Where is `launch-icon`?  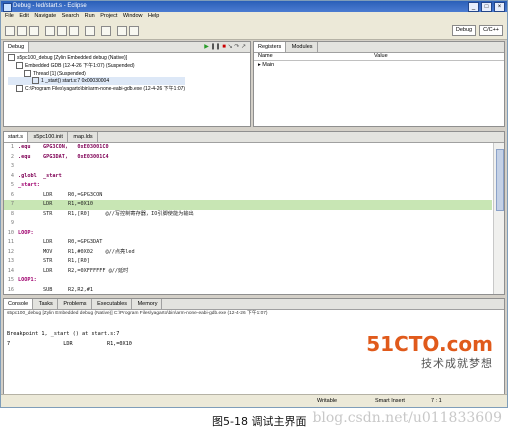 launch-icon is located at coordinates (11, 57).